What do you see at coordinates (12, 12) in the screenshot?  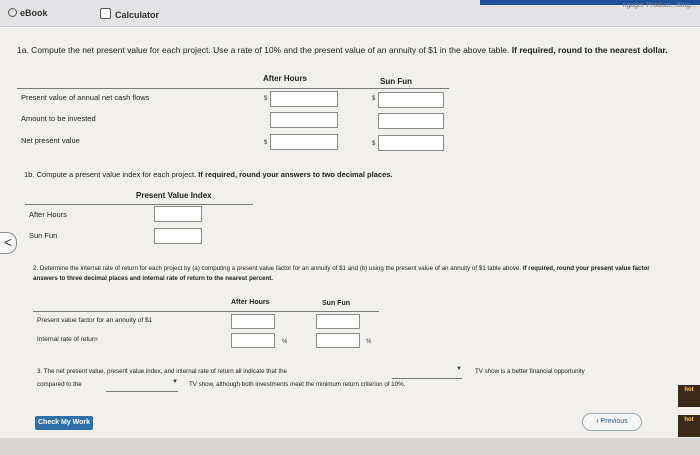 I see `ebook-icon` at bounding box center [12, 12].